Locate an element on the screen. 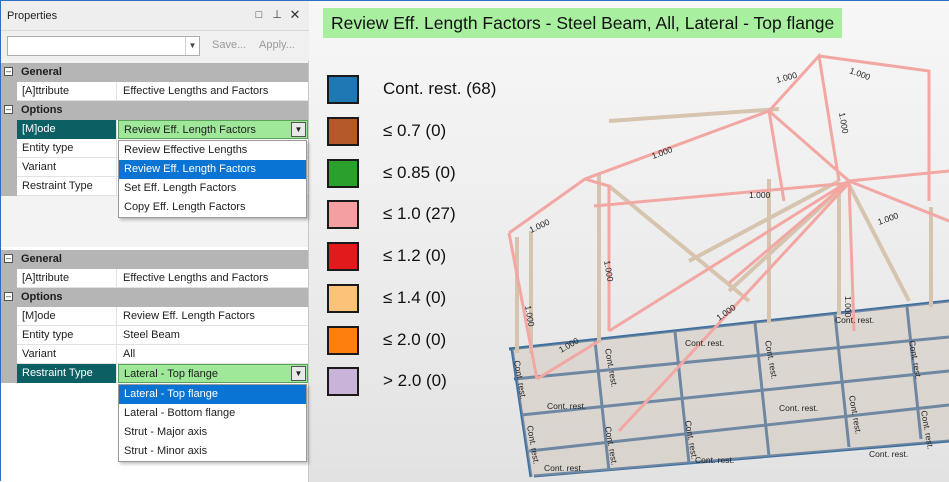  pin-icon: ⊥ is located at coordinates (277, 15).